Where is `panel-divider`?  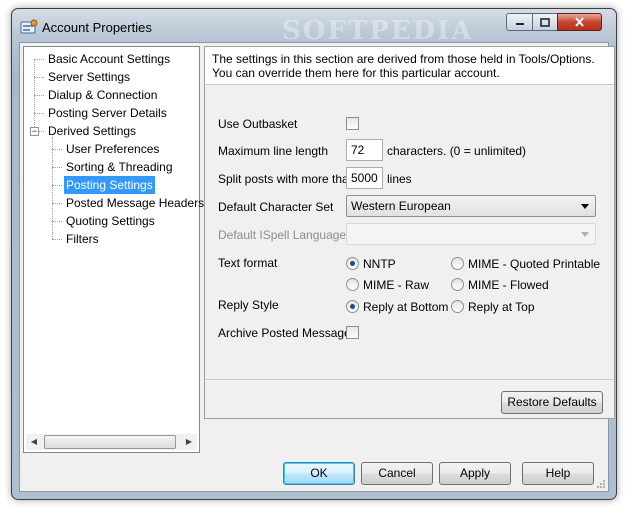 panel-divider is located at coordinates (409, 379).